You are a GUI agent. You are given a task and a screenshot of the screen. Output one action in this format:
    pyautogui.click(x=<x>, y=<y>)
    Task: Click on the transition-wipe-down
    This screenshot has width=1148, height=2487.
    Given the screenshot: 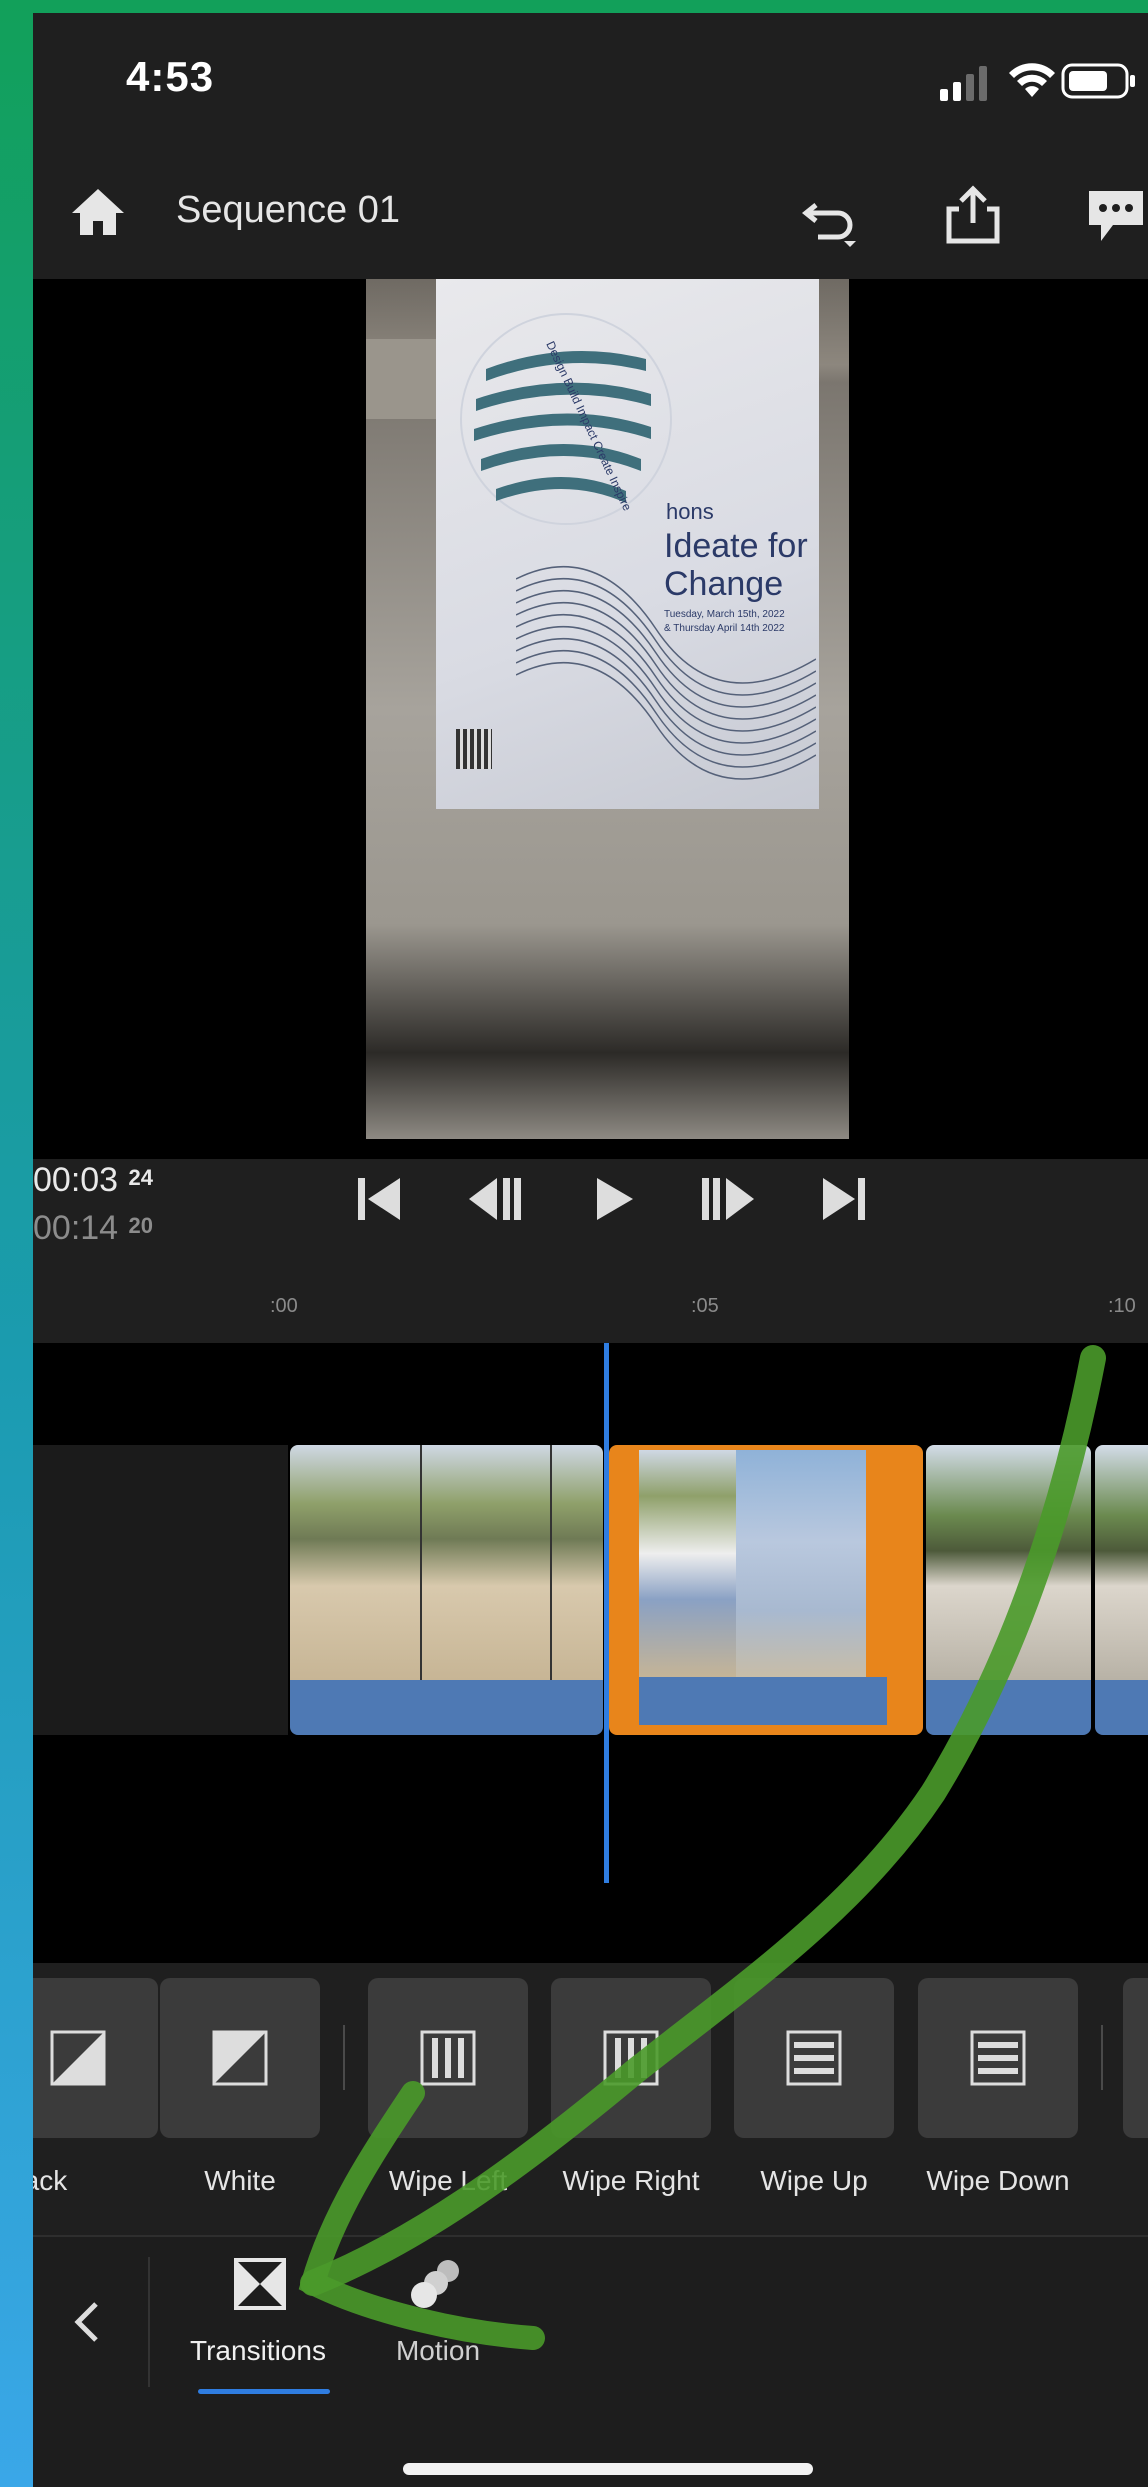 What is the action you would take?
    pyautogui.click(x=998, y=2058)
    